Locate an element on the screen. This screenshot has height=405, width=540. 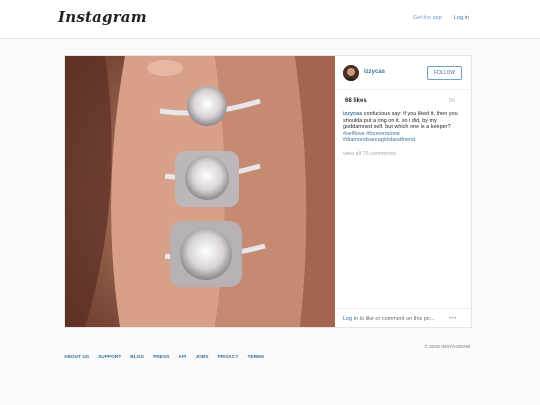
login-link: Log in is located at coordinates (461, 18).